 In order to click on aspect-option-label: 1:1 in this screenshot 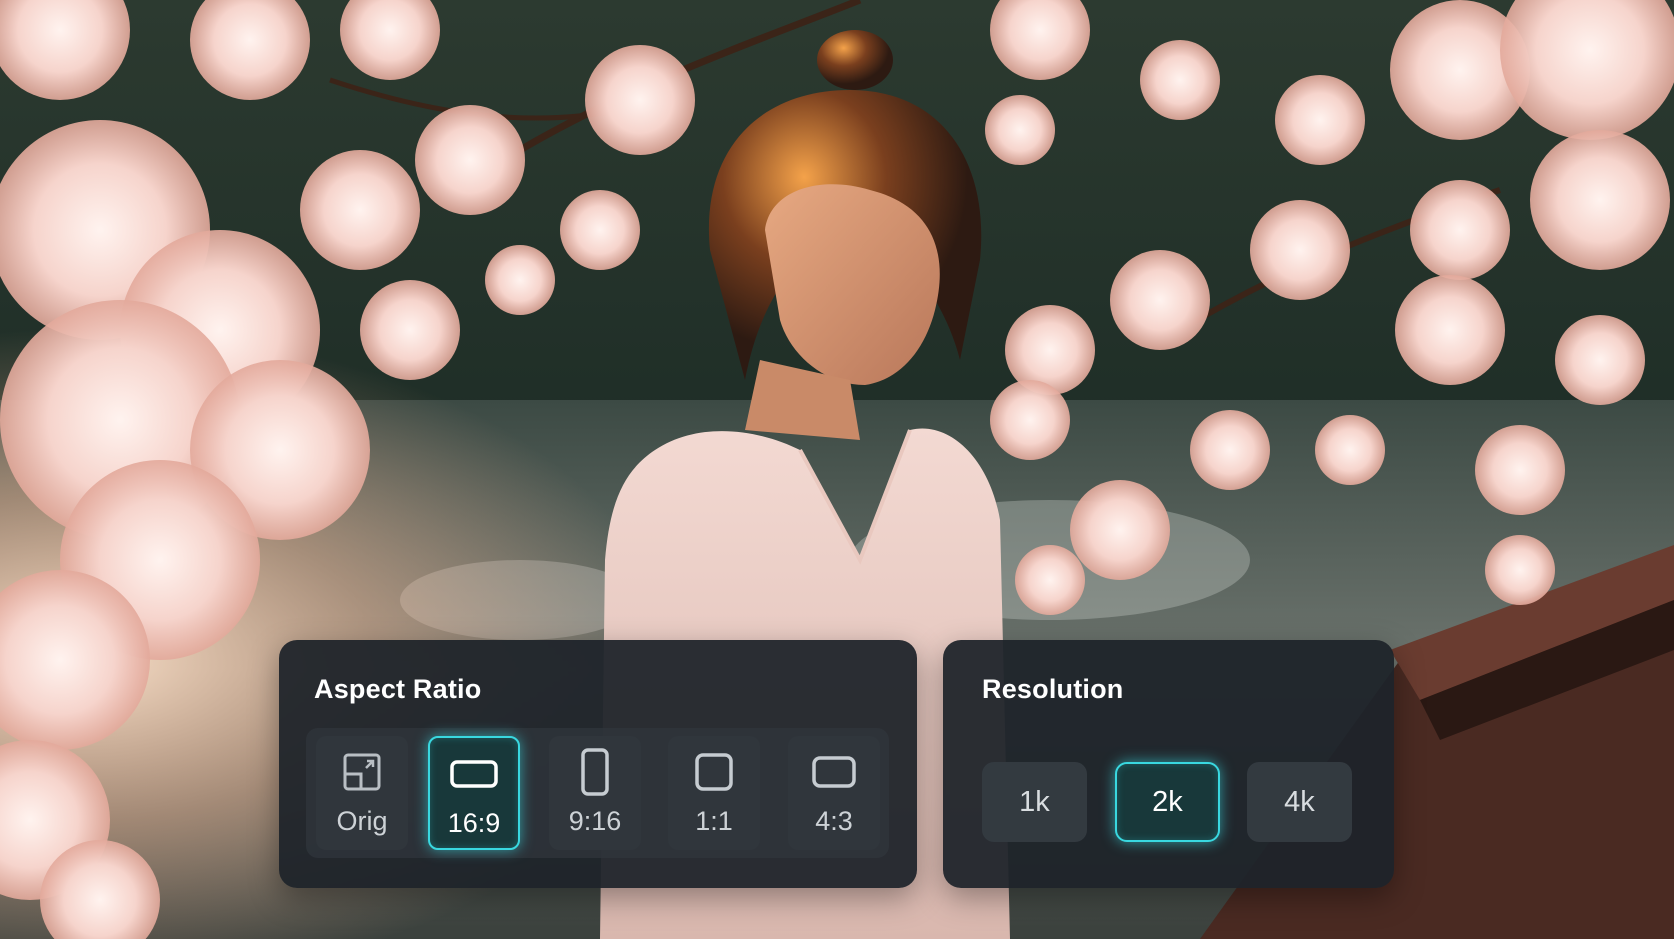, I will do `click(714, 821)`.